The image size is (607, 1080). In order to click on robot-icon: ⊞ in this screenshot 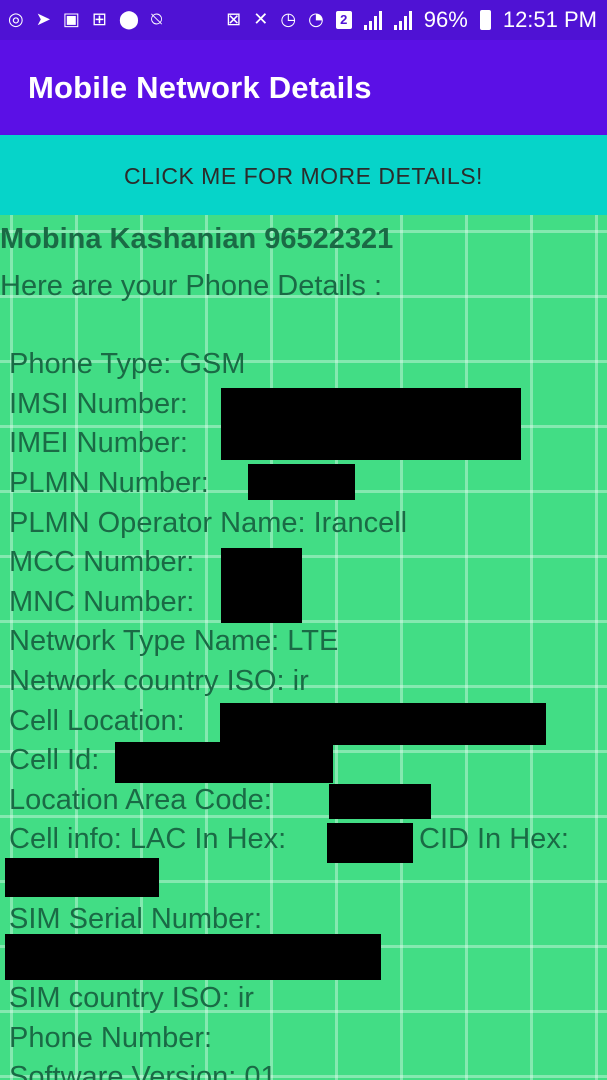, I will do `click(99, 19)`.